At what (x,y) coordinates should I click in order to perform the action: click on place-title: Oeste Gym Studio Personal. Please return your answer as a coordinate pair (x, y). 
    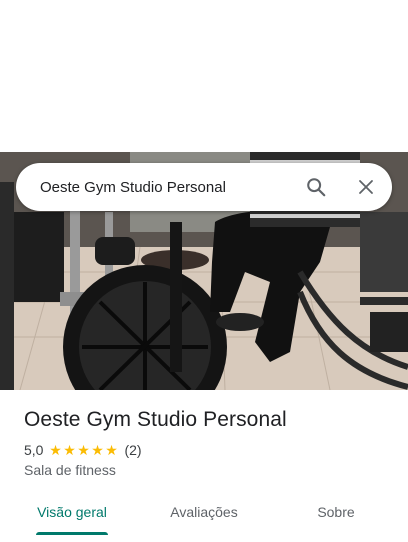
    Looking at the image, I should click on (155, 419).